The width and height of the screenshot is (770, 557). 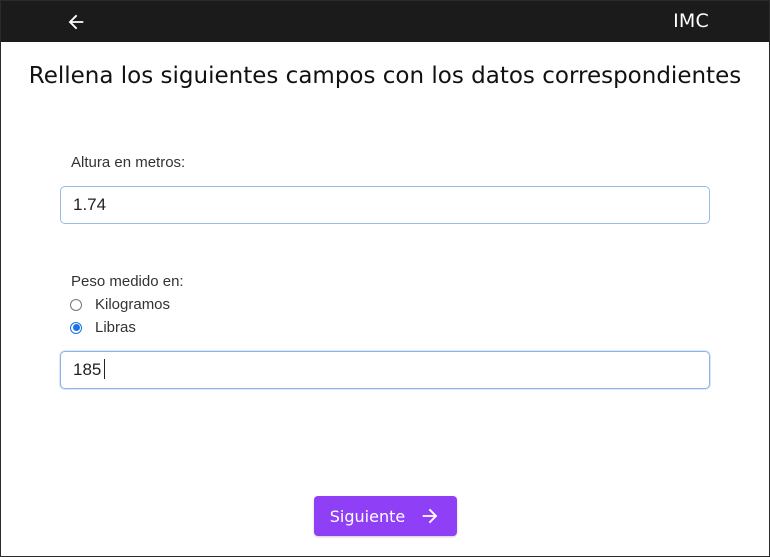 I want to click on back-button, so click(x=76, y=22).